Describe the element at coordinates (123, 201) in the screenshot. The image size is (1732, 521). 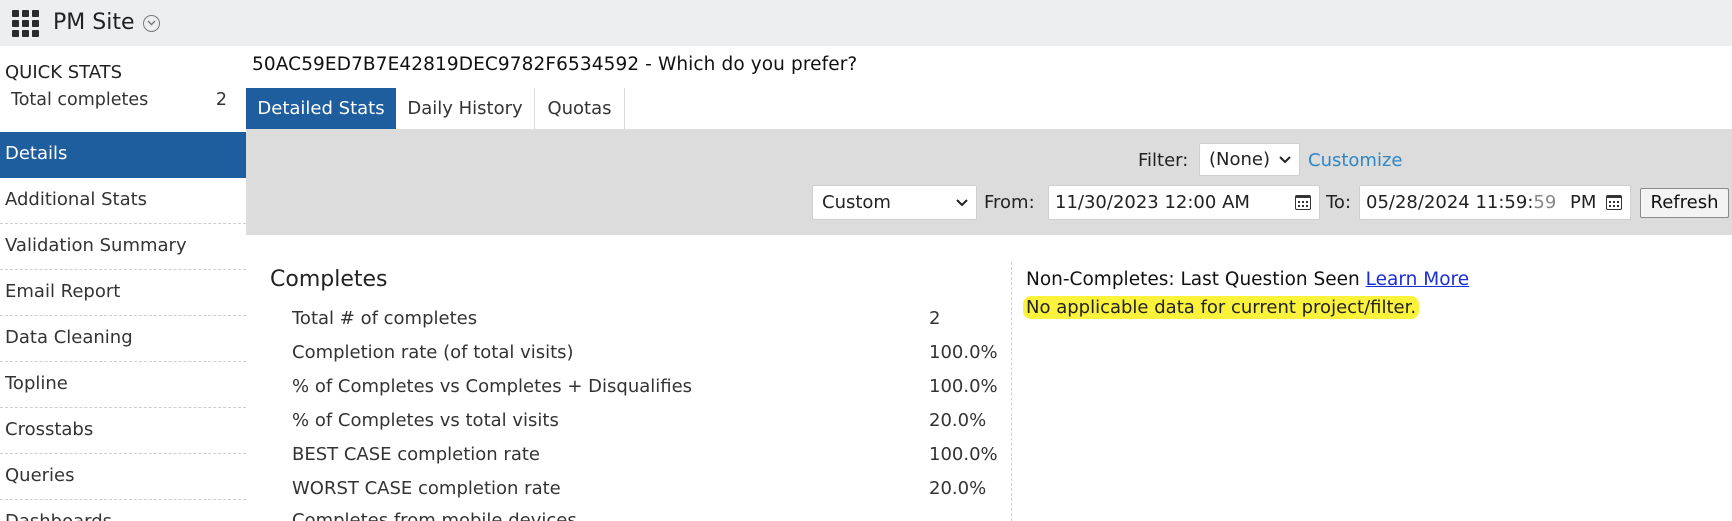
I see `sidebar-item-additional-stats: Additional Stats` at that location.